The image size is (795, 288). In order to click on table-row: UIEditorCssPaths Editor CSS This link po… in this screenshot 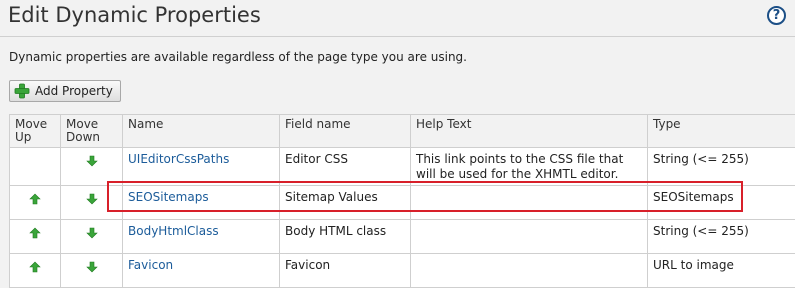, I will do `click(402, 167)`.